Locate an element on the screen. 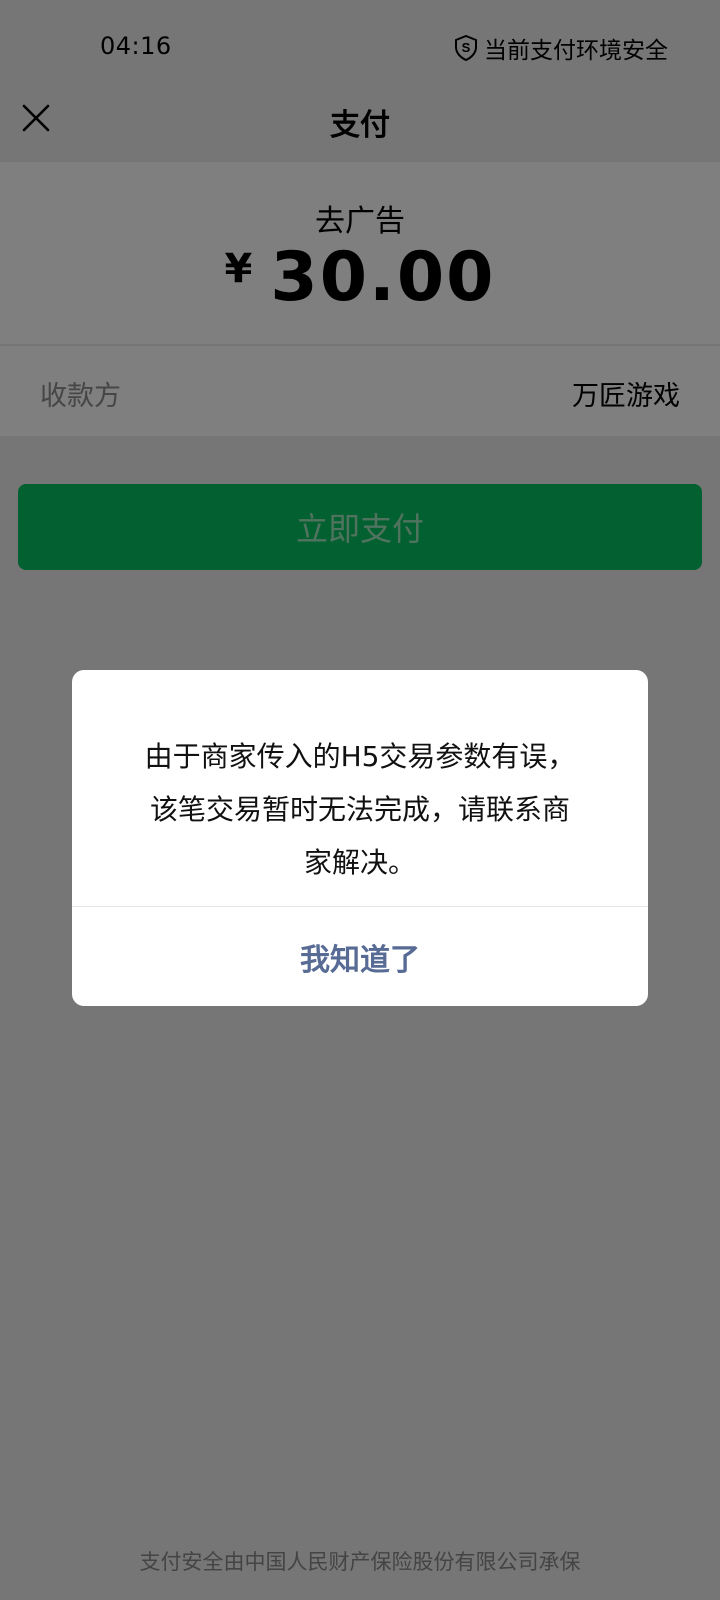 This screenshot has width=720, height=1600. confirm-button: 我知道了 is located at coordinates (360, 956).